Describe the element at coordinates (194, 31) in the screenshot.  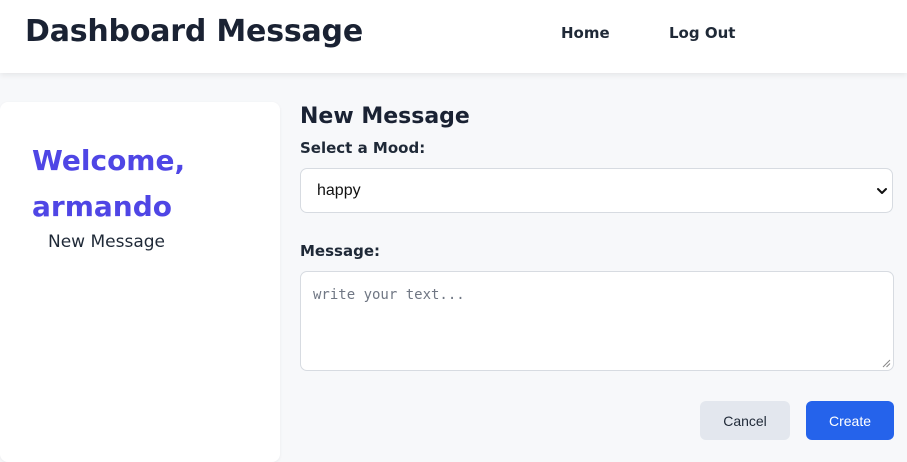
I see `app-title: Dashboard Message` at that location.